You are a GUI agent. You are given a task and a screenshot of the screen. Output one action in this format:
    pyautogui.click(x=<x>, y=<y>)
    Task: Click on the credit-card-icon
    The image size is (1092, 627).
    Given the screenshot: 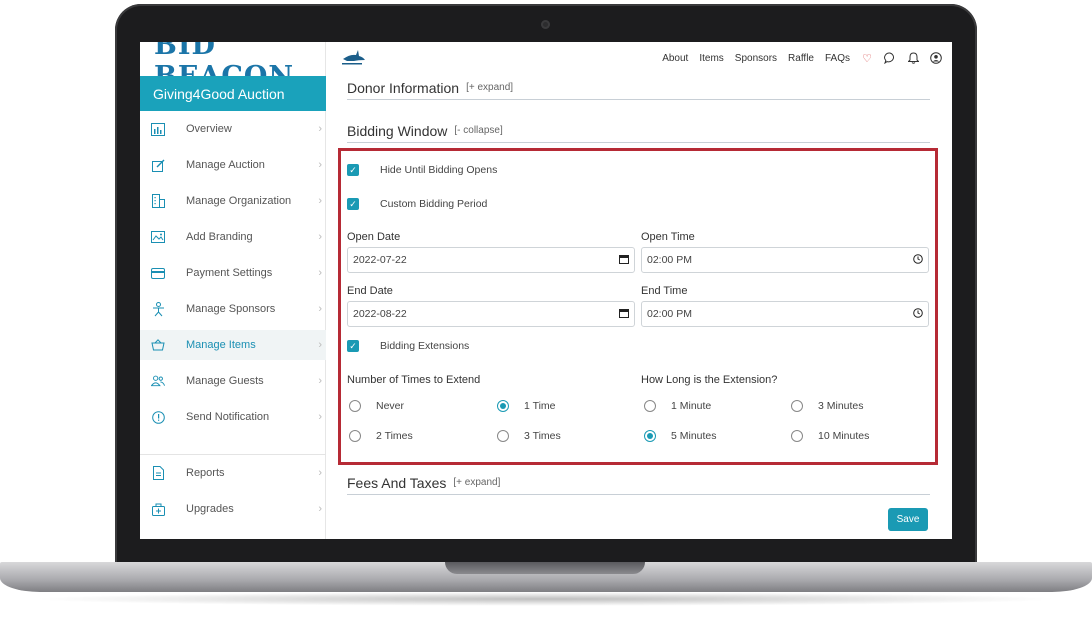 What is the action you would take?
    pyautogui.click(x=158, y=273)
    